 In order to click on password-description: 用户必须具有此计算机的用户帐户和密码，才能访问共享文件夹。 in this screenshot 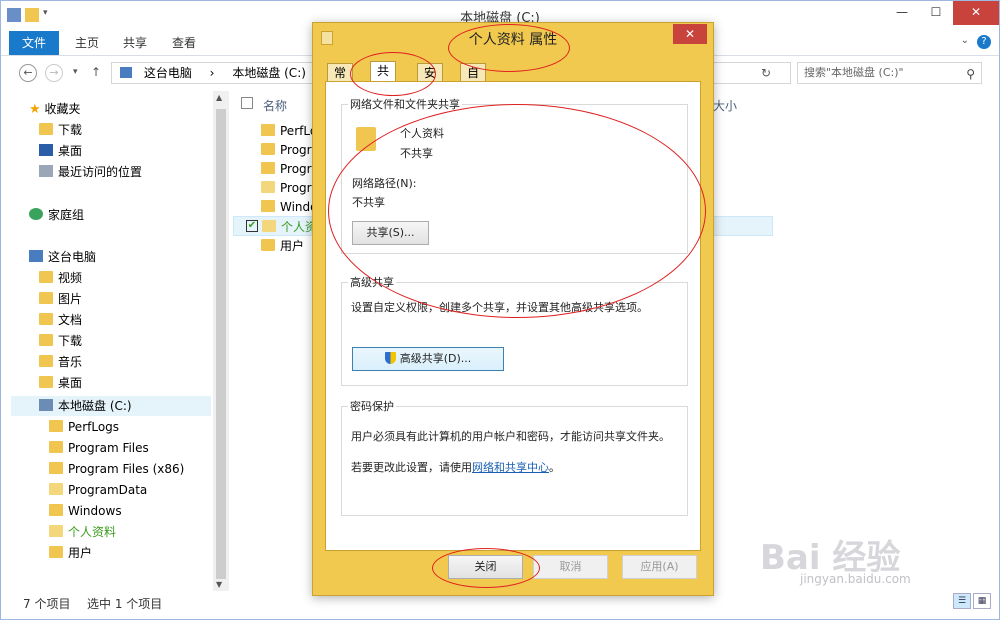, I will do `click(510, 436)`.